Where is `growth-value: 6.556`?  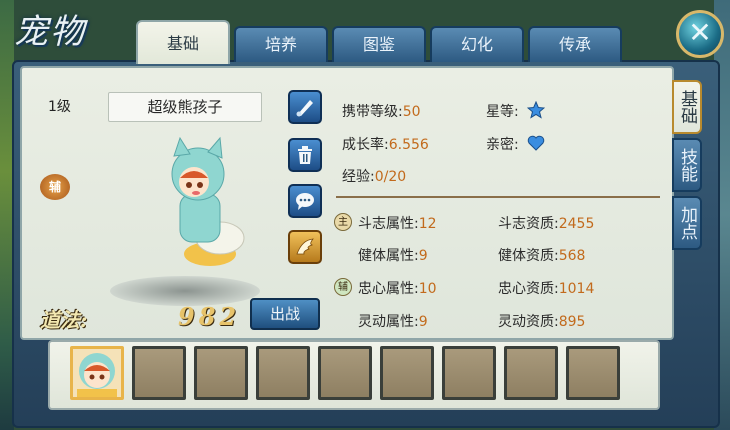 growth-value: 6.556 is located at coordinates (408, 145).